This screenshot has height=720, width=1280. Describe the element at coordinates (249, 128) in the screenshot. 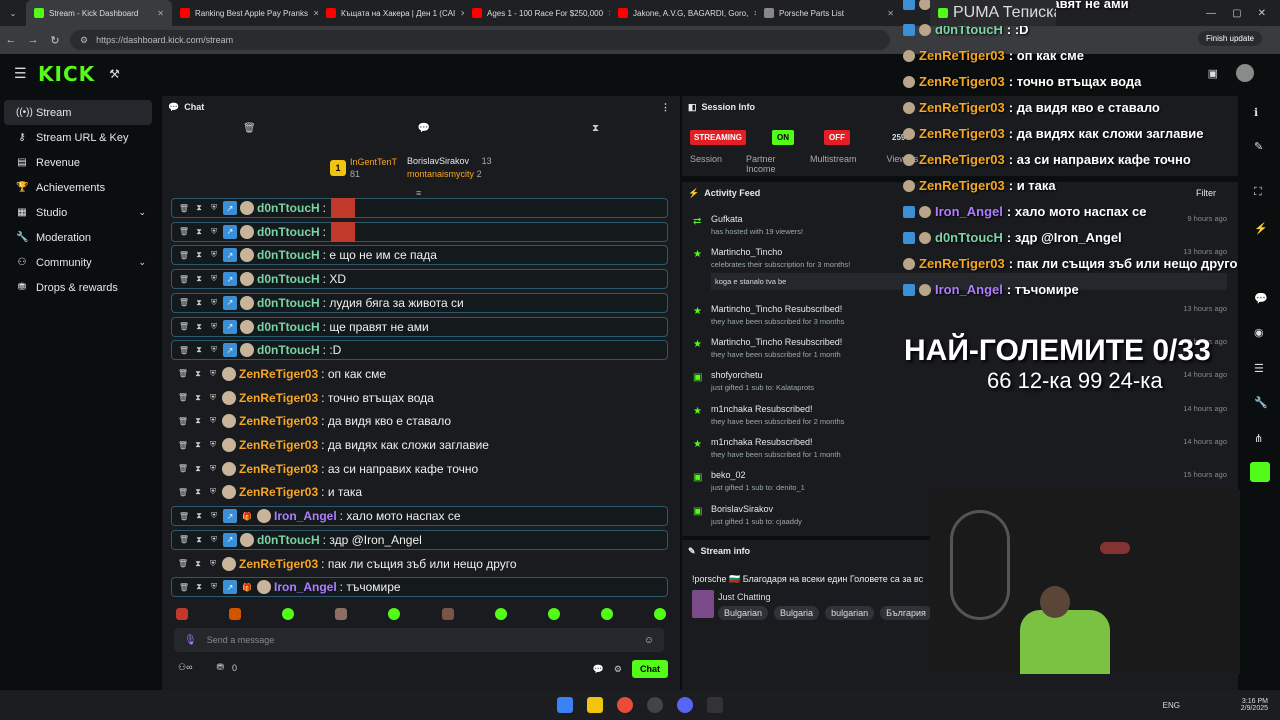

I see `trash-icon: 🗑` at that location.